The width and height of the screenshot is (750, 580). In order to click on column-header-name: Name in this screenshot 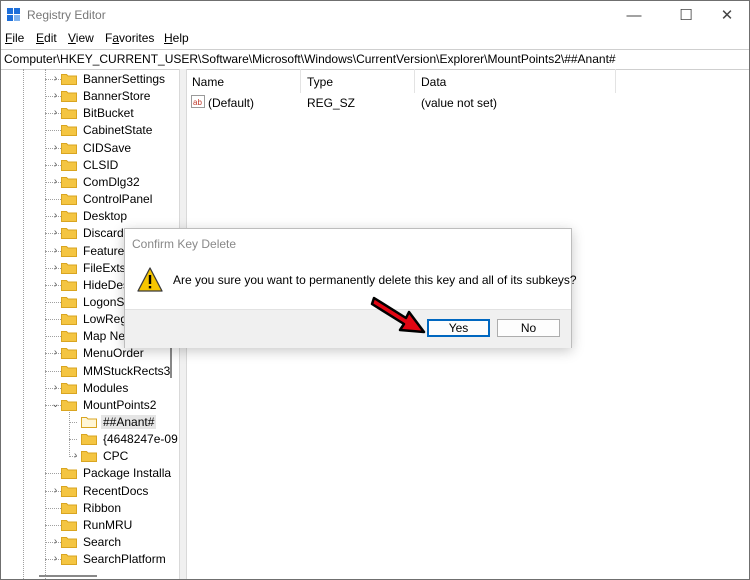, I will do `click(243, 81)`.